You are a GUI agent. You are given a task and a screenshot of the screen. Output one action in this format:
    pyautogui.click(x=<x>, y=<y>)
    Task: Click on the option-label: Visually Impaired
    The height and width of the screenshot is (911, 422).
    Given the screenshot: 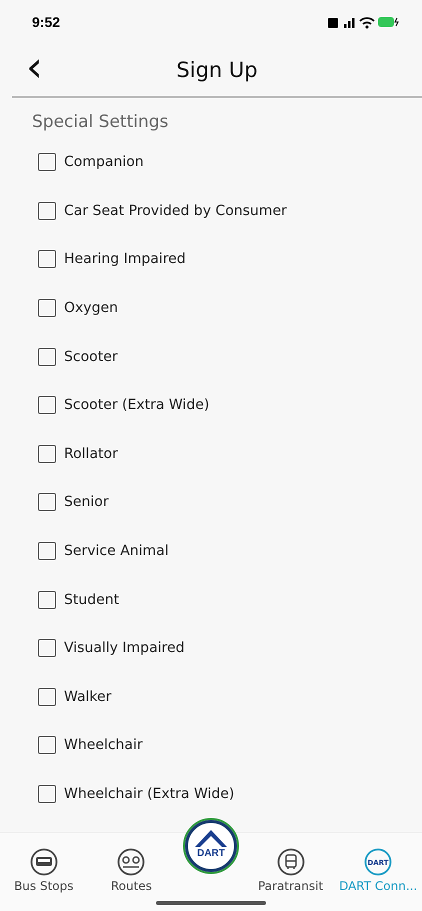 What is the action you would take?
    pyautogui.click(x=124, y=648)
    